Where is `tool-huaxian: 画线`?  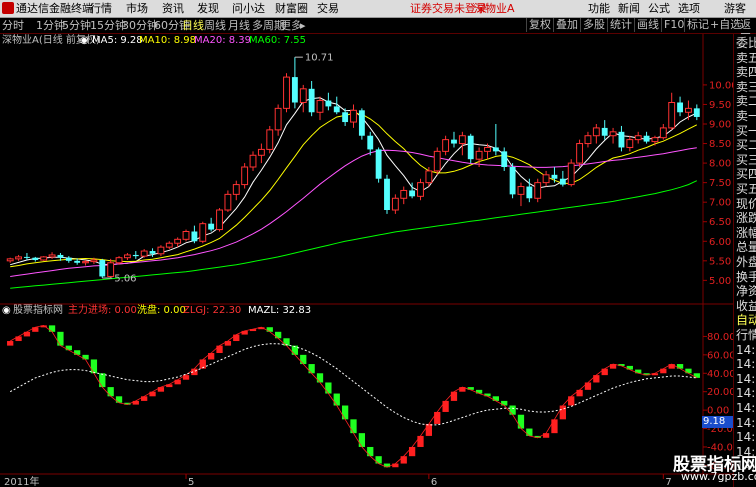
tool-huaxian: 画线 is located at coordinates (646, 25).